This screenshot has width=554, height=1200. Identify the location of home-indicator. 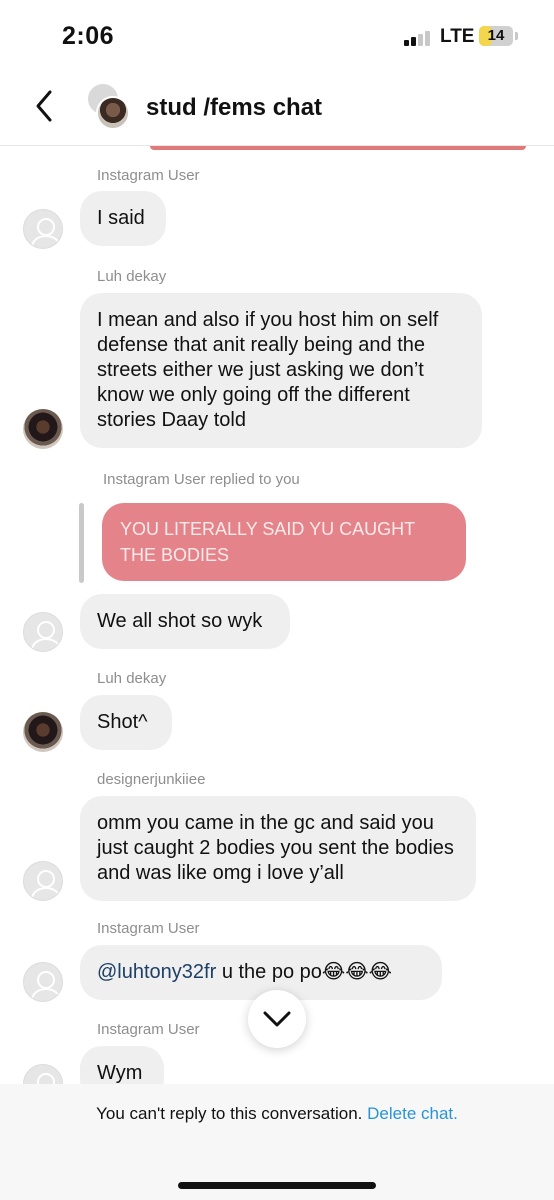
(277, 1185).